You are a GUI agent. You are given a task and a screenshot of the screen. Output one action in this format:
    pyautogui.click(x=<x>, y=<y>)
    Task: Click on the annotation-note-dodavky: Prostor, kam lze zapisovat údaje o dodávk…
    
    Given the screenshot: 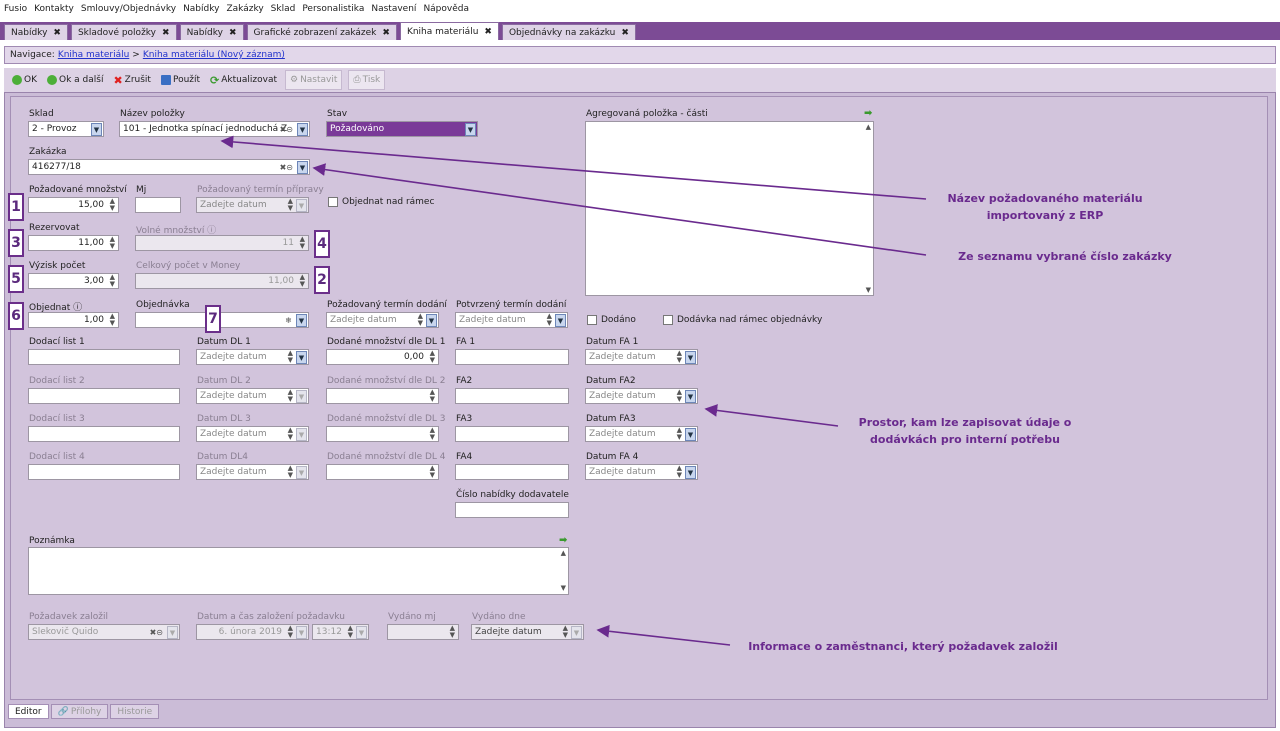 What is the action you would take?
    pyautogui.click(x=965, y=431)
    